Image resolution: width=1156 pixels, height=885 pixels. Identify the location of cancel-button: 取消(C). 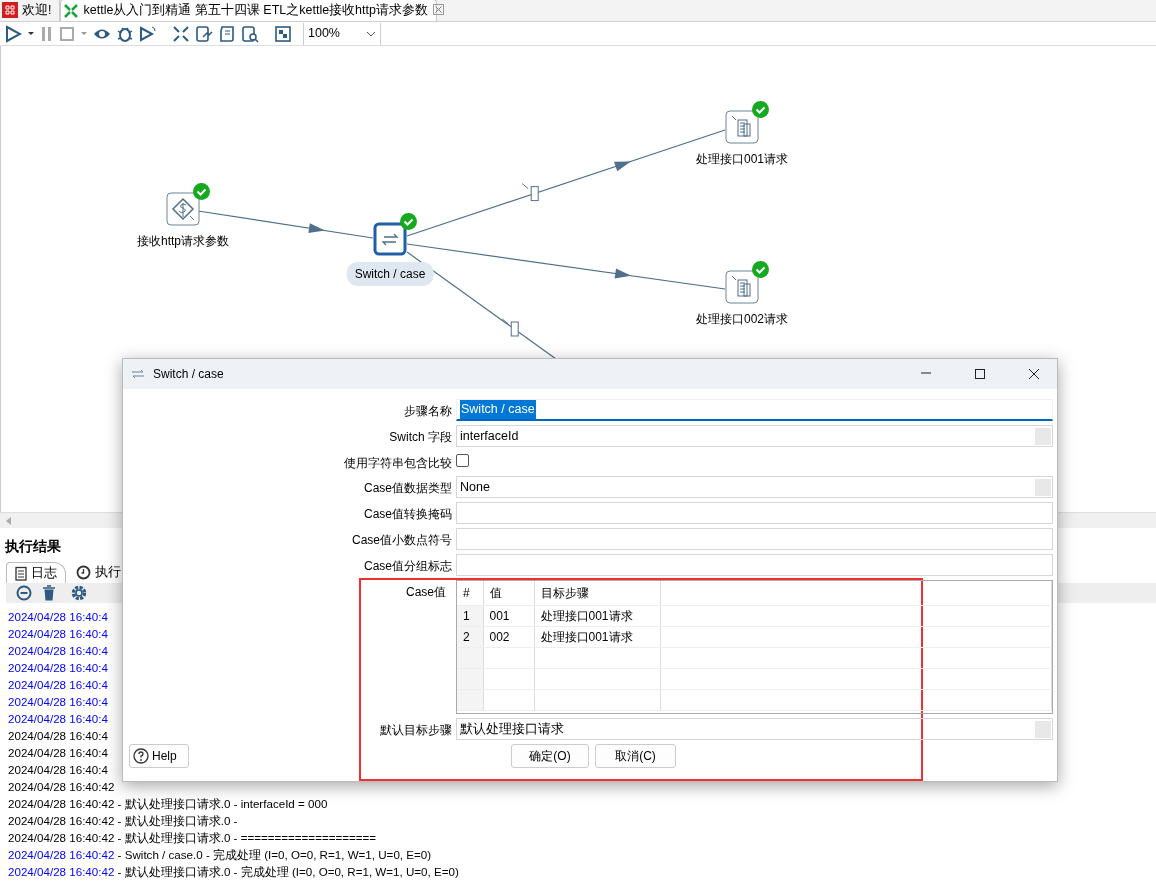
(635, 756).